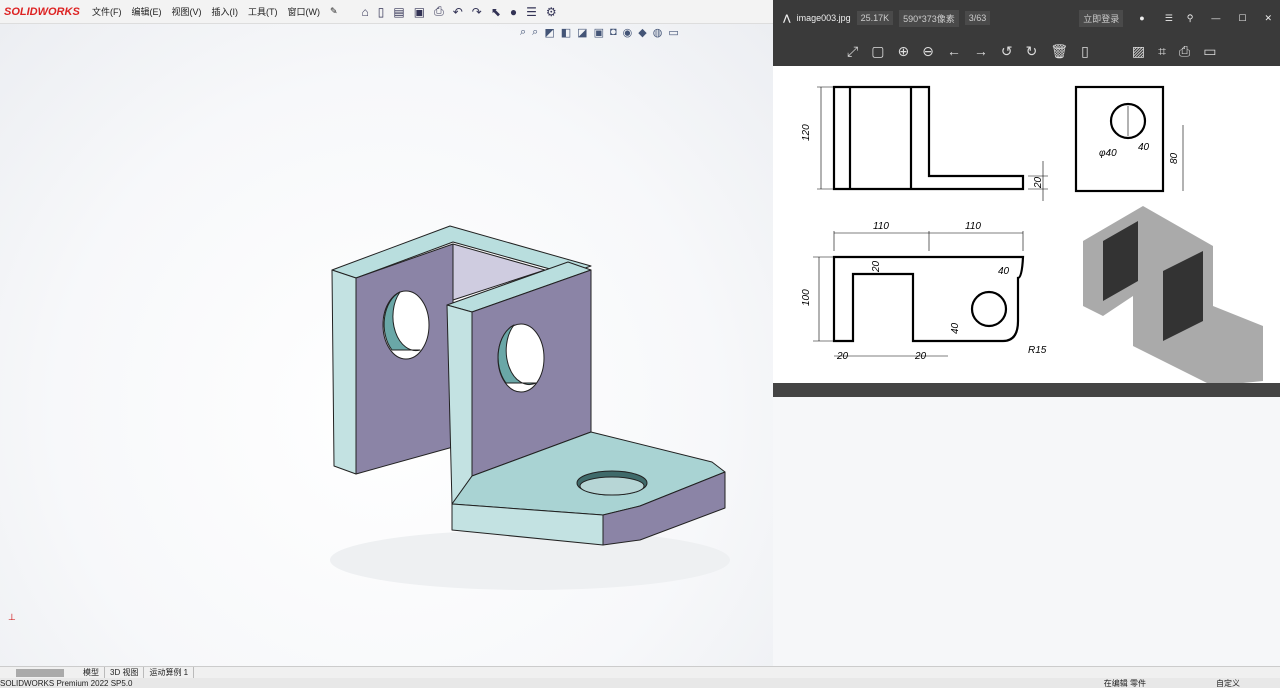 The width and height of the screenshot is (1280, 689). What do you see at coordinates (477, 12) in the screenshot?
I see `redo-icon: ↷` at bounding box center [477, 12].